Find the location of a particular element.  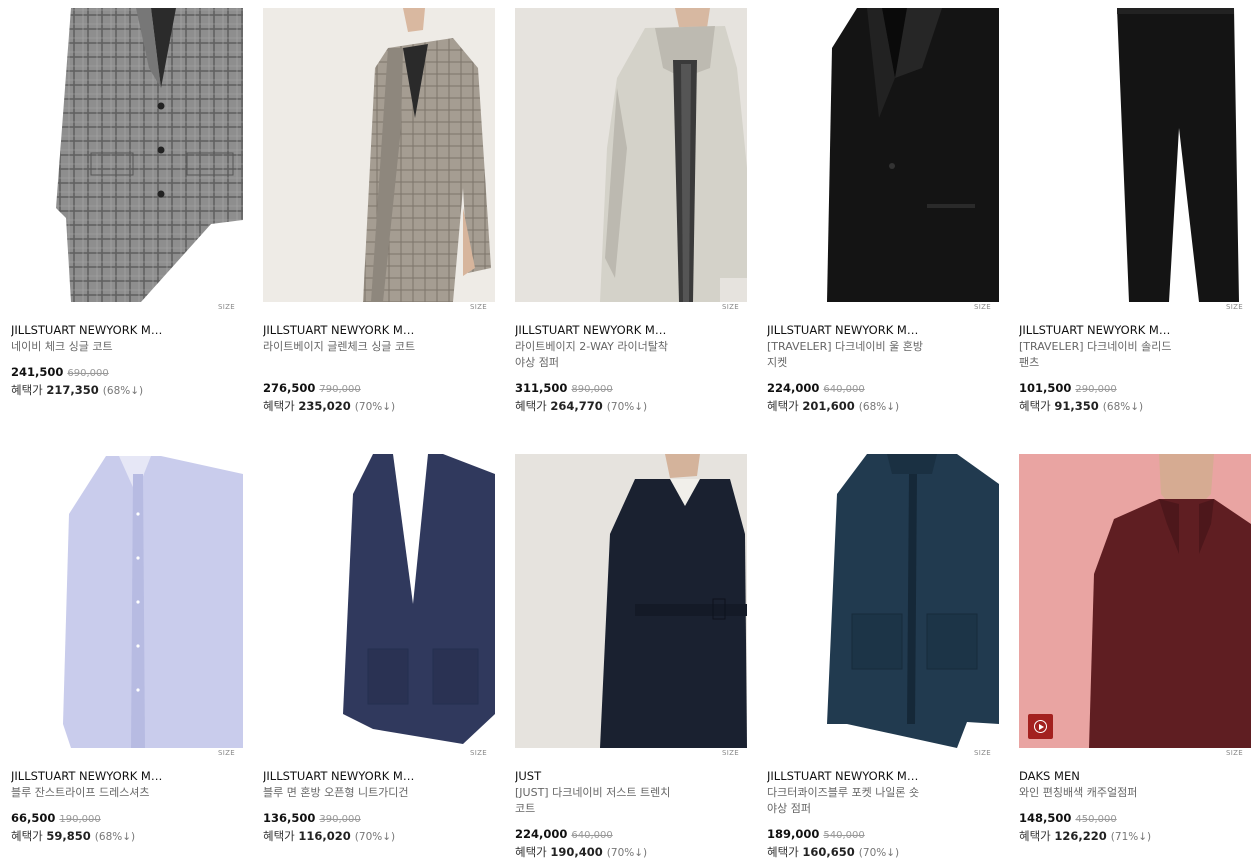

sale-price: 101,500 is located at coordinates (1045, 388).